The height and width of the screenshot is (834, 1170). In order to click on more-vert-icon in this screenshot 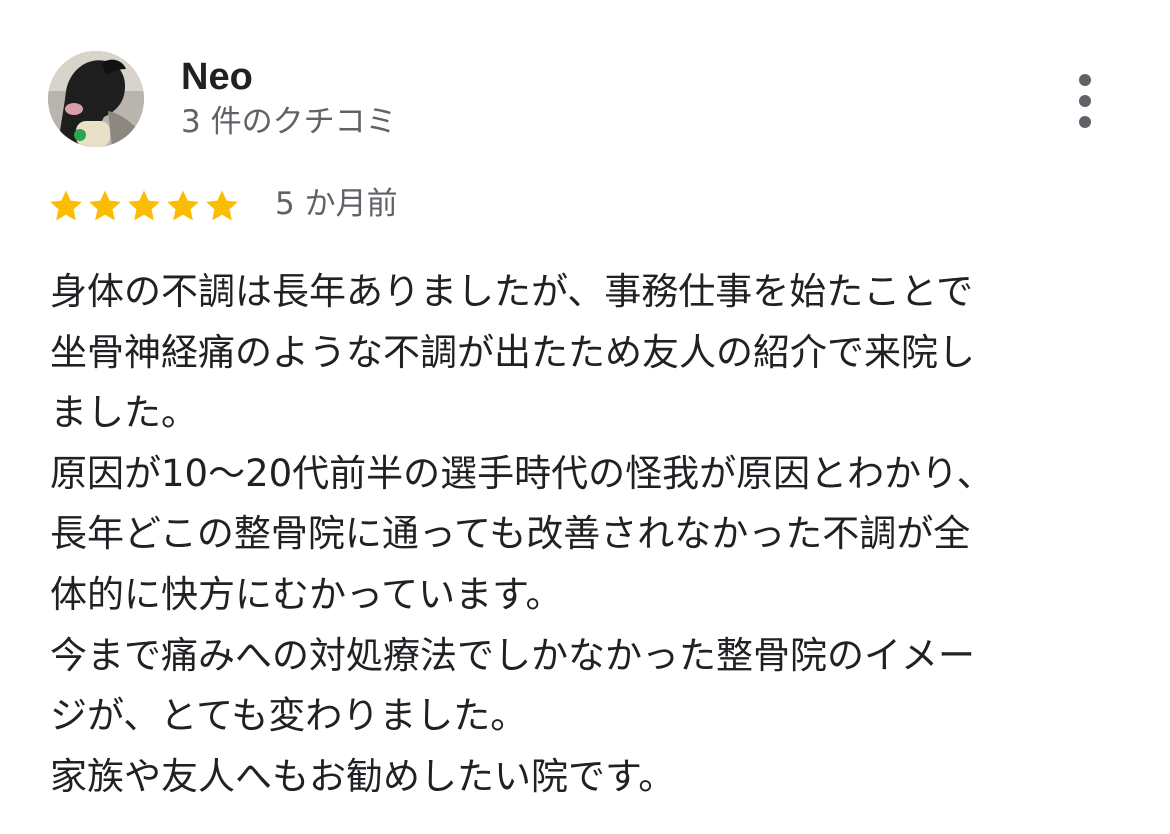, I will do `click(1086, 101)`.